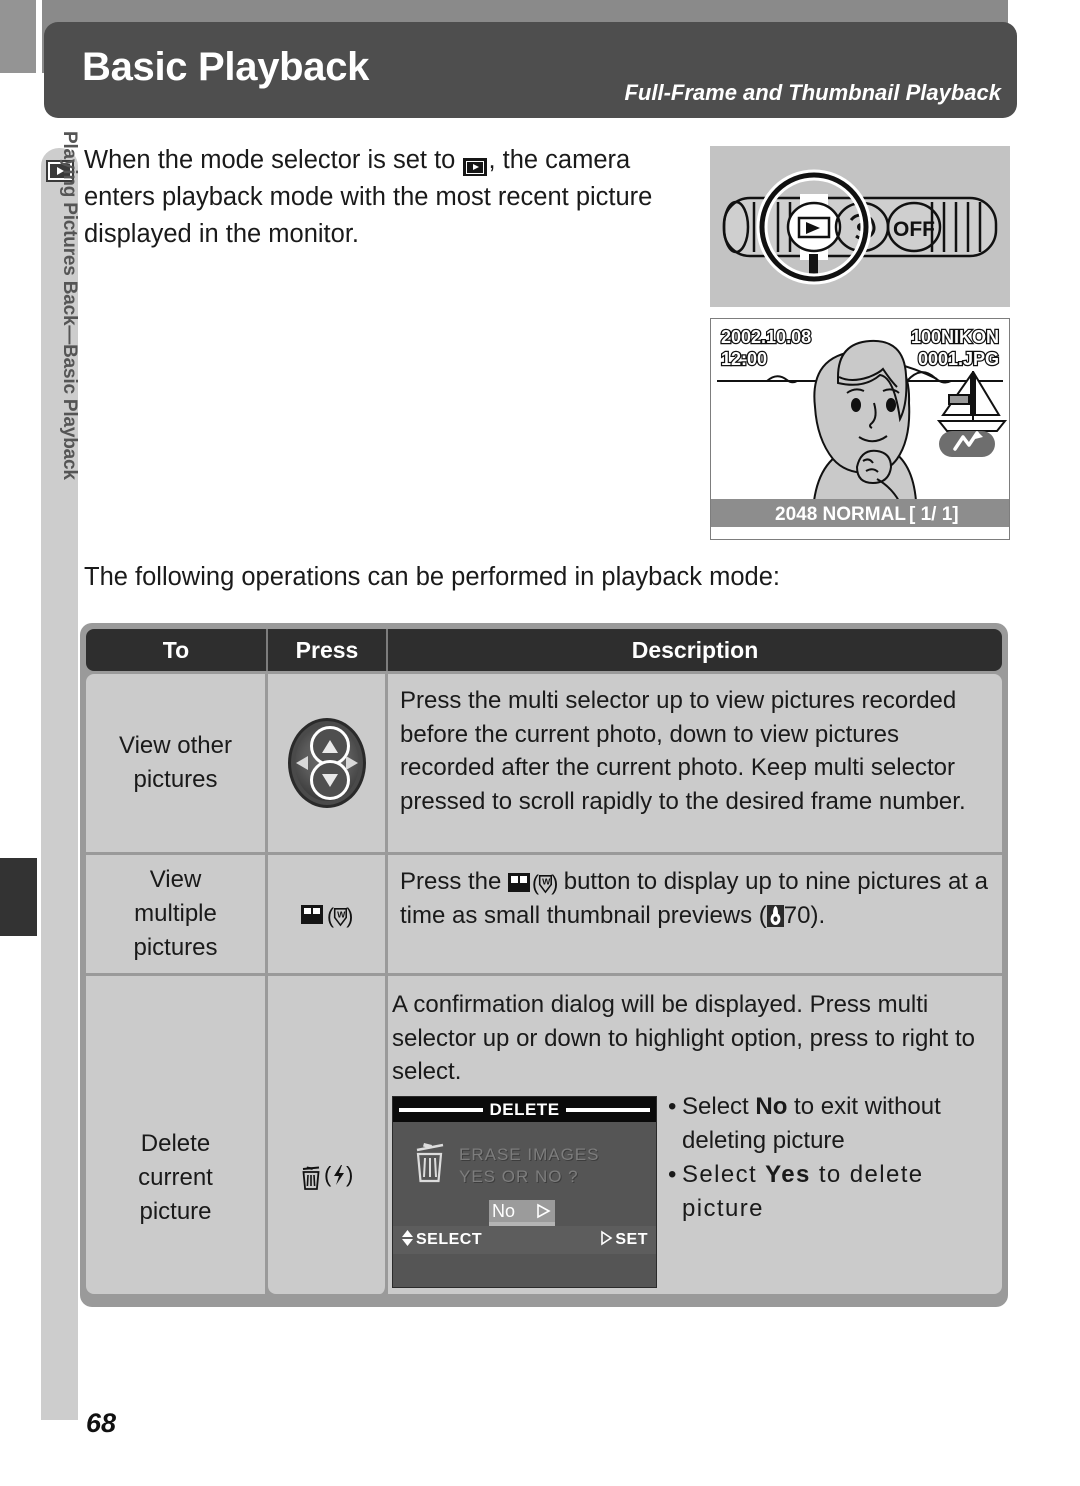  I want to click on svg-text: OFF, so click(914, 229).